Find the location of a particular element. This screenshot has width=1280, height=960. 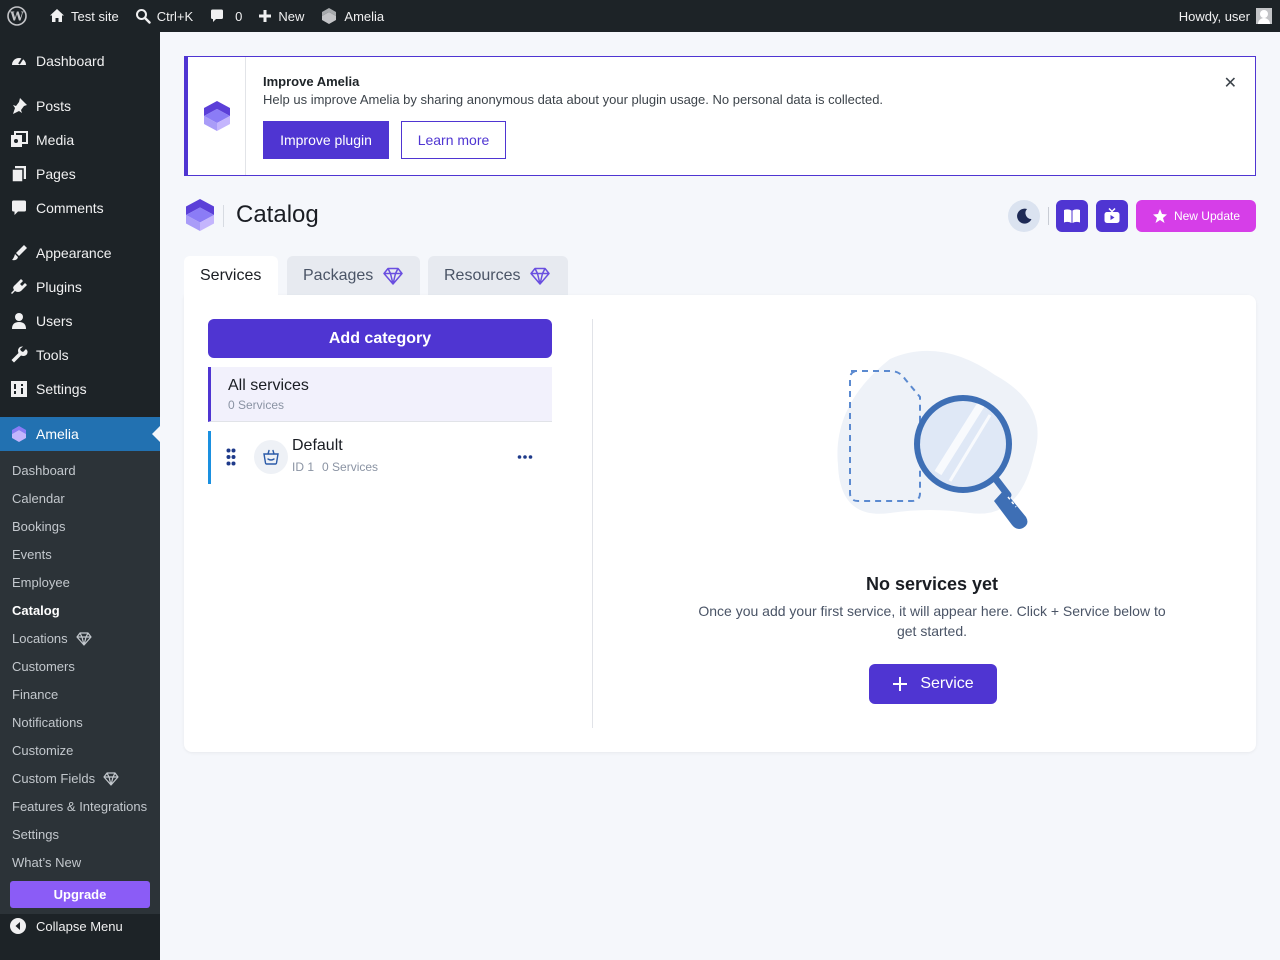

submenu-label: Notifications is located at coordinates (47, 722).